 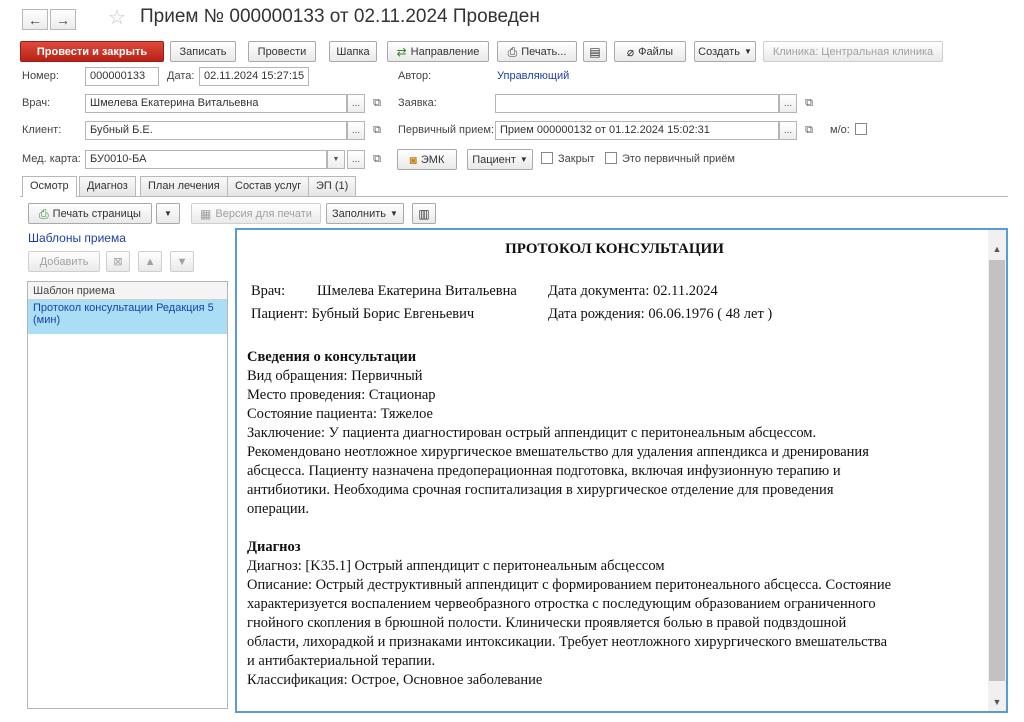 I want to click on arrow-right-icon: →, so click(x=63, y=19).